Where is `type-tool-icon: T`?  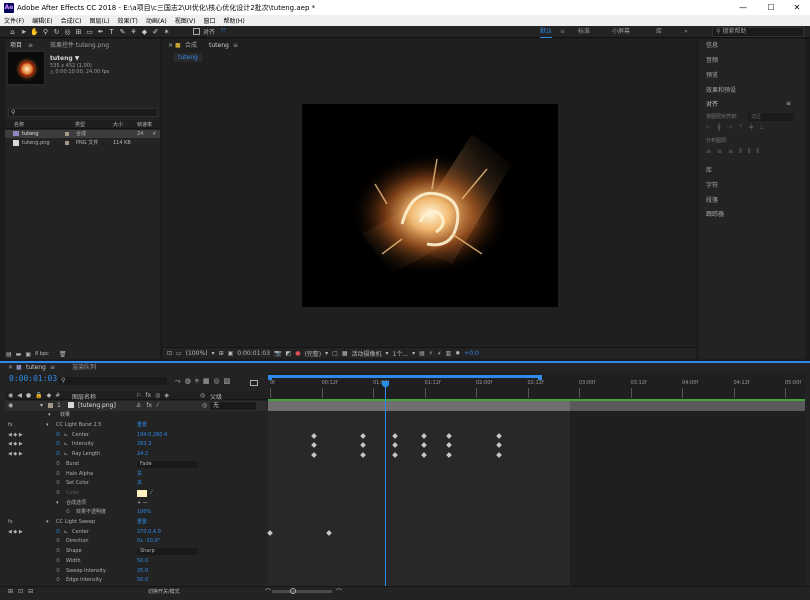
type-tool-icon: T is located at coordinates (111, 31).